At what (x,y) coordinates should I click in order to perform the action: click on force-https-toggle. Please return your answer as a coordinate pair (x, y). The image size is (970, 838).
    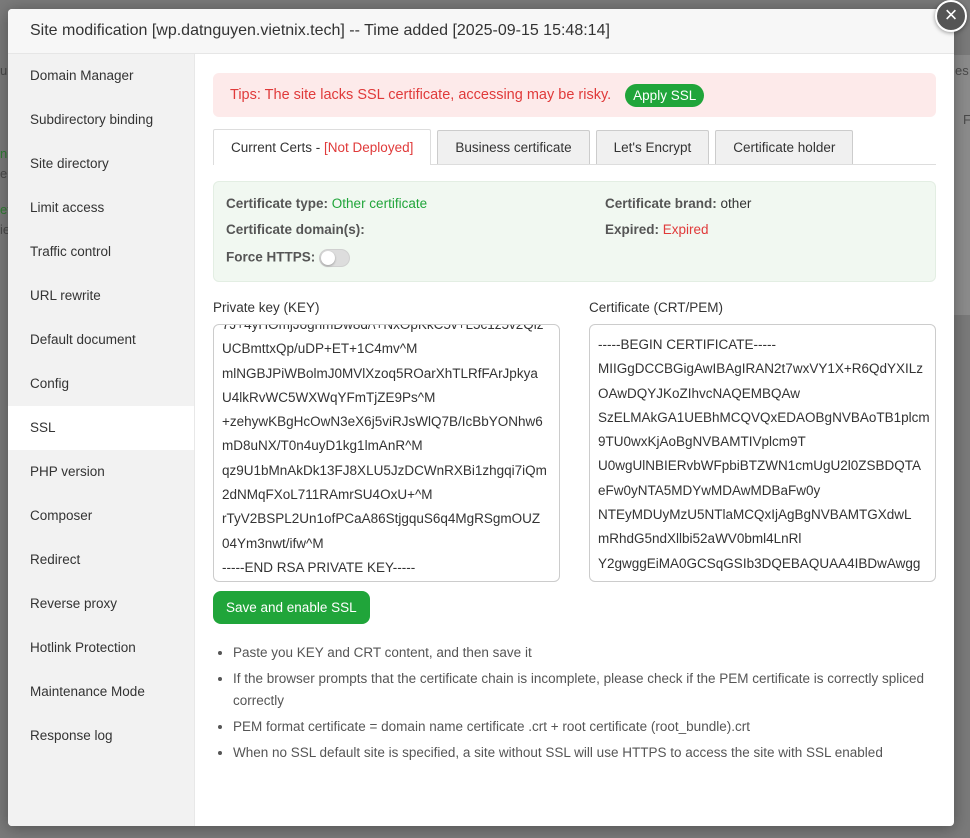
    Looking at the image, I should click on (335, 258).